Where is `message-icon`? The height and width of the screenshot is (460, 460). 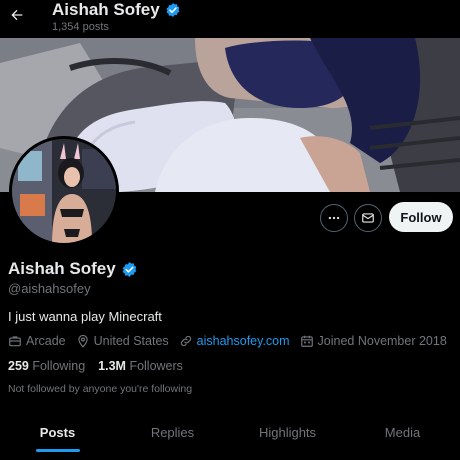 message-icon is located at coordinates (368, 218).